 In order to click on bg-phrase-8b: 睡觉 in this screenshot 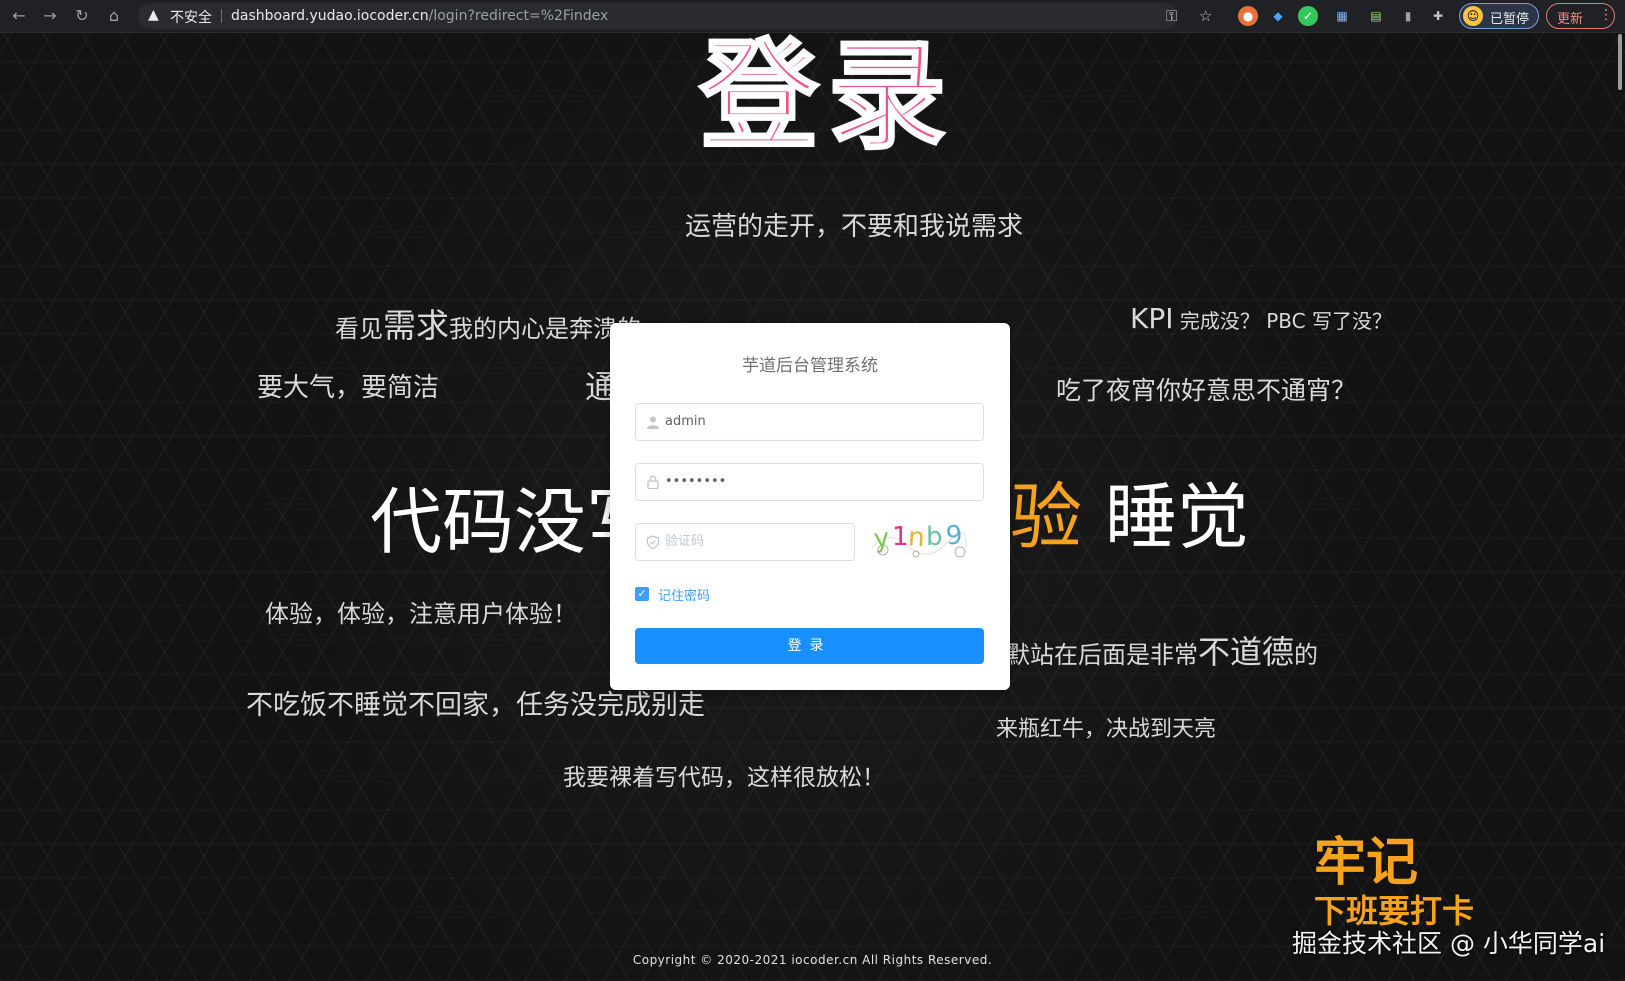, I will do `click(1165, 517)`.